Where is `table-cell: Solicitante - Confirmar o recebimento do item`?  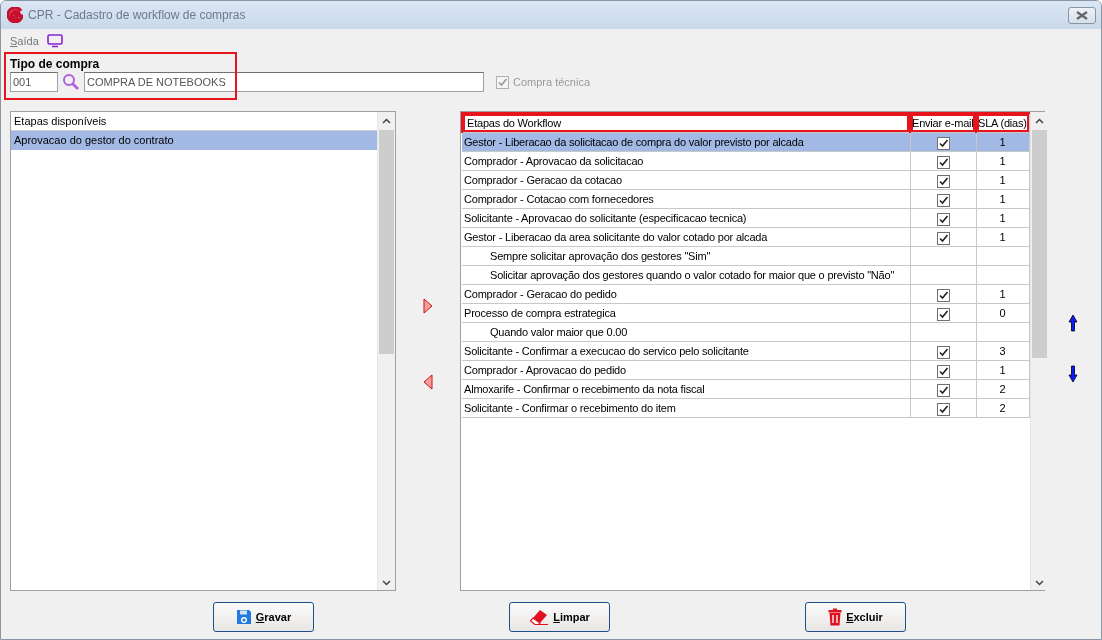
table-cell: Solicitante - Confirmar o recebimento do item is located at coordinates (686, 408).